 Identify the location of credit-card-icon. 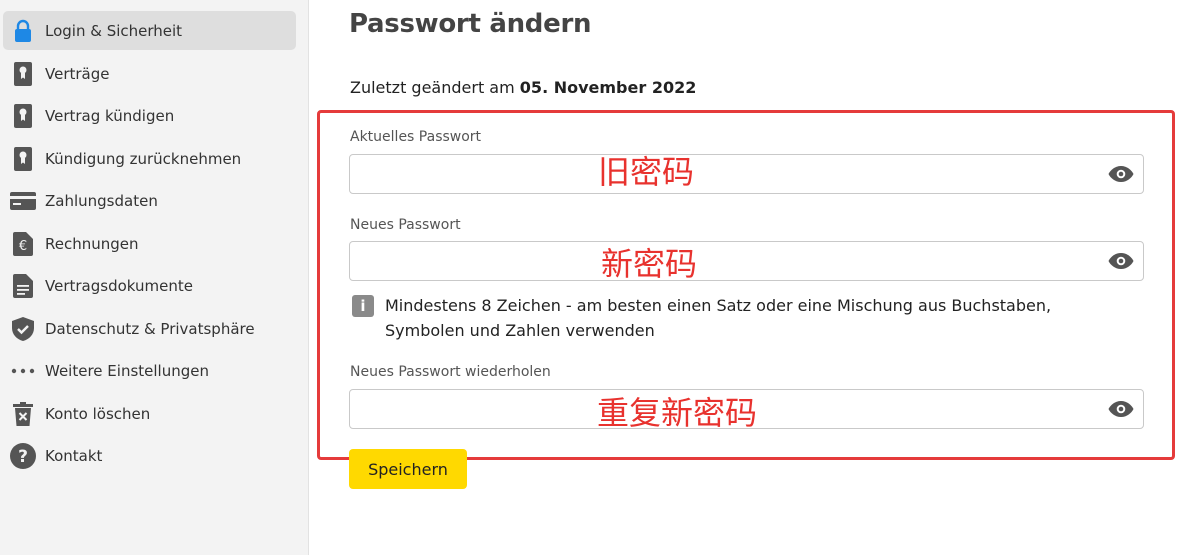
(23, 200).